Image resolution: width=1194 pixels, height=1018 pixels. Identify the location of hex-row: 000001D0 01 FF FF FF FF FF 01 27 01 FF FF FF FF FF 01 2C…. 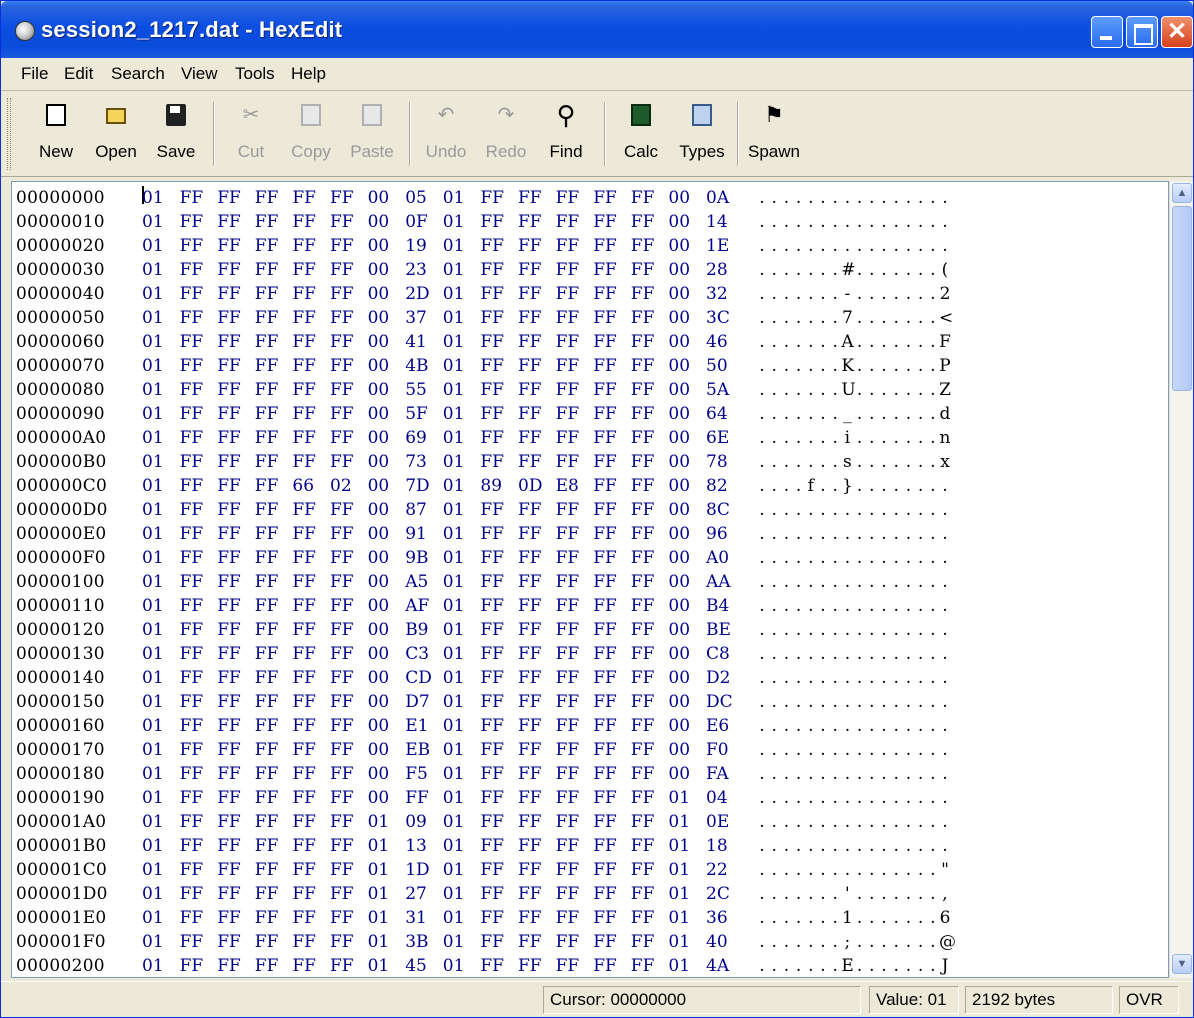
(590, 894).